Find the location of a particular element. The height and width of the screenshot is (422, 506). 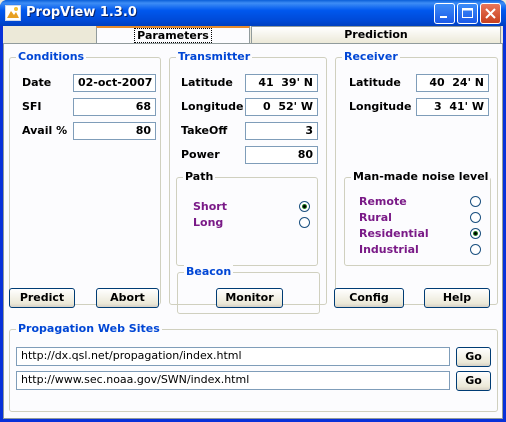

transmitter-title: Transmitter is located at coordinates (214, 56).